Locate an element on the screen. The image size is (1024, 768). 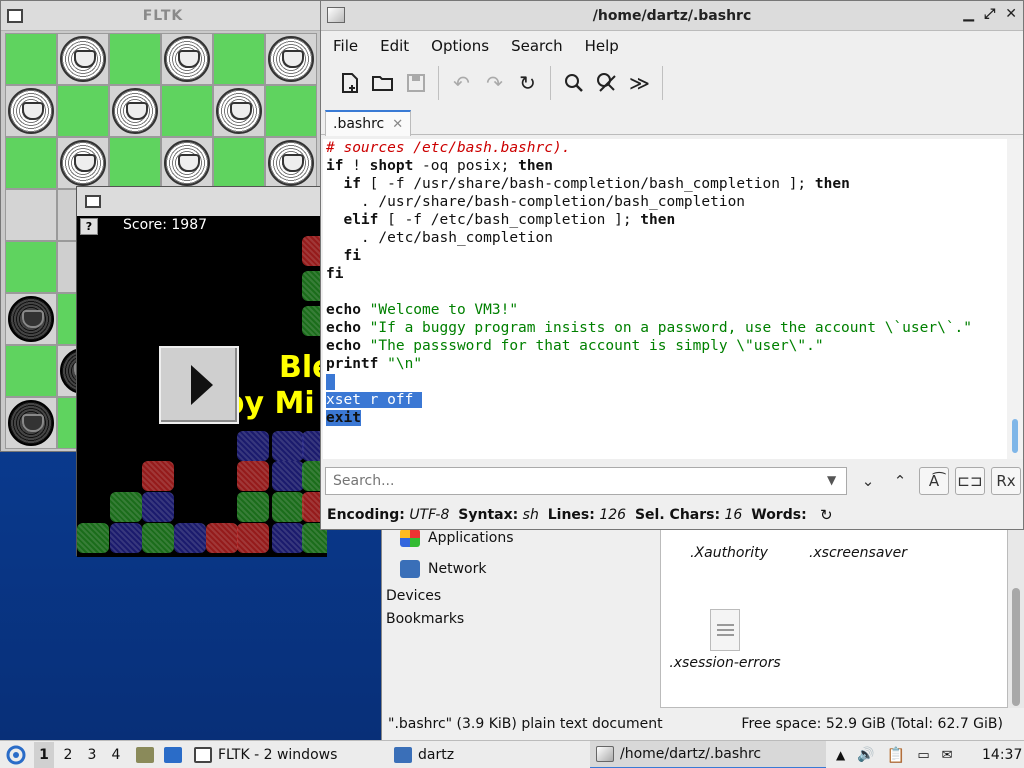
task-editor: /home/dartz/.bashrc is located at coordinates (708, 754).